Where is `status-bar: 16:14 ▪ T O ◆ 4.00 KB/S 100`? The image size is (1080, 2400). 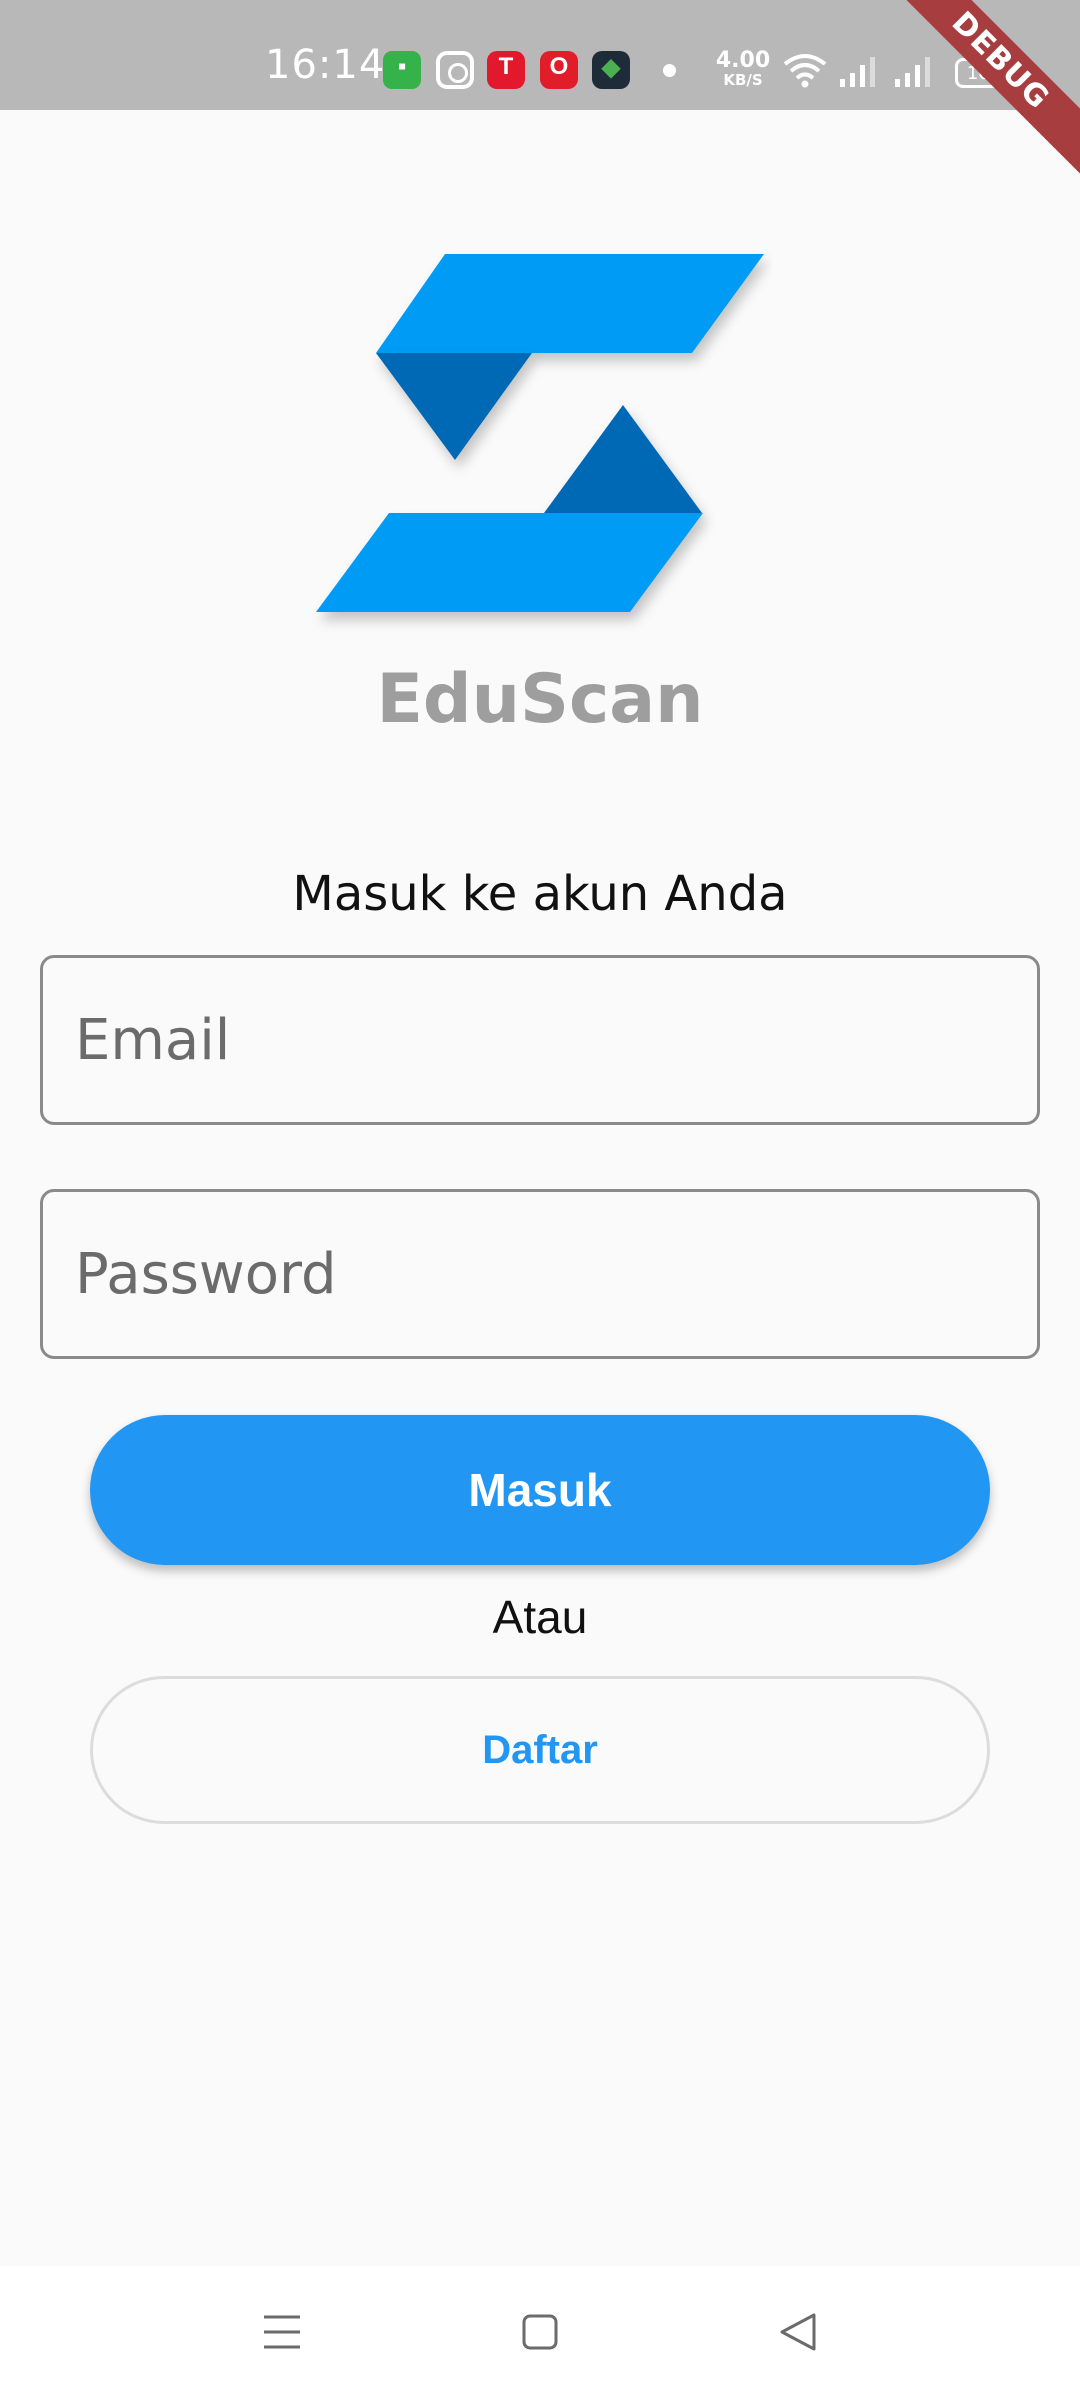
status-bar: 16:14 ▪ T O ◆ 4.00 KB/S 100 is located at coordinates (540, 55).